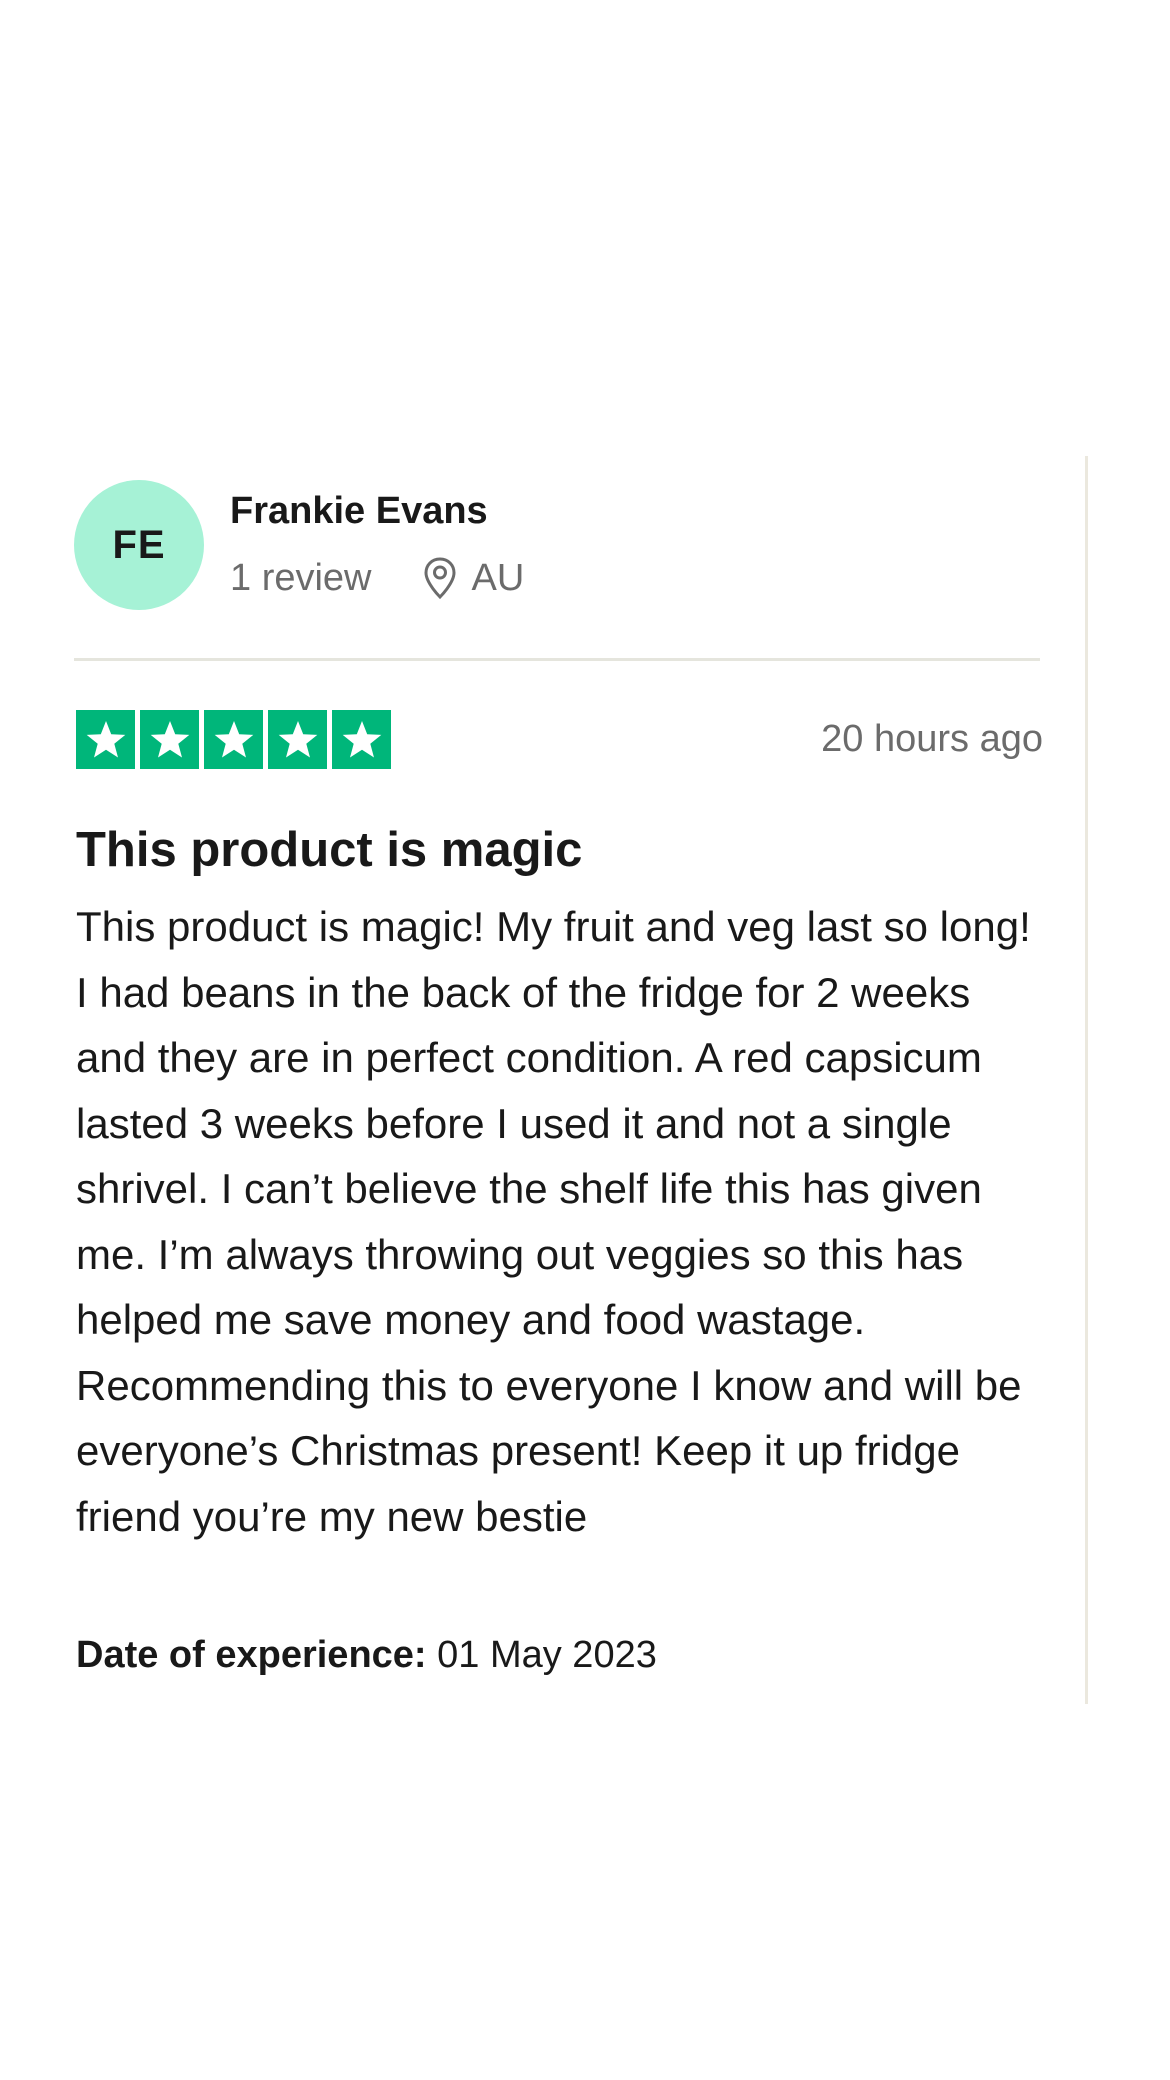 The image size is (1170, 2080). I want to click on avatar-initials: FE, so click(139, 544).